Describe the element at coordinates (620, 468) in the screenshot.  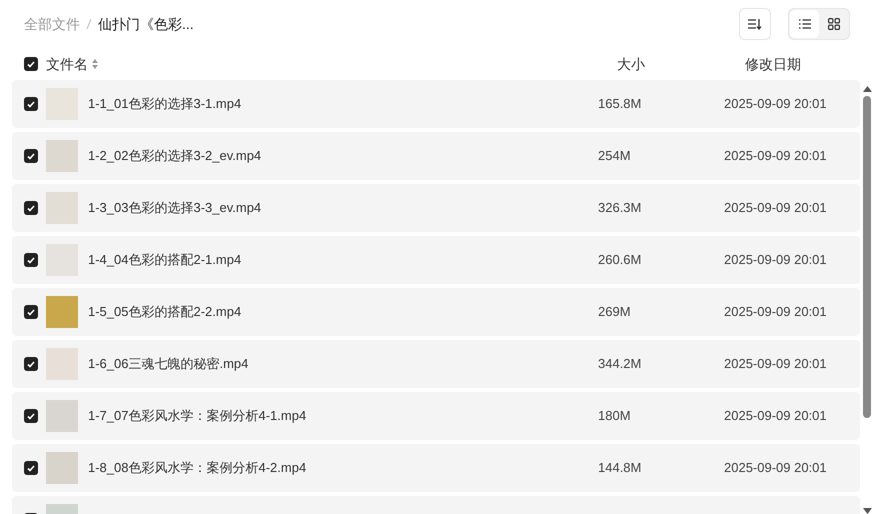
I see `file-size: 144.8M` at that location.